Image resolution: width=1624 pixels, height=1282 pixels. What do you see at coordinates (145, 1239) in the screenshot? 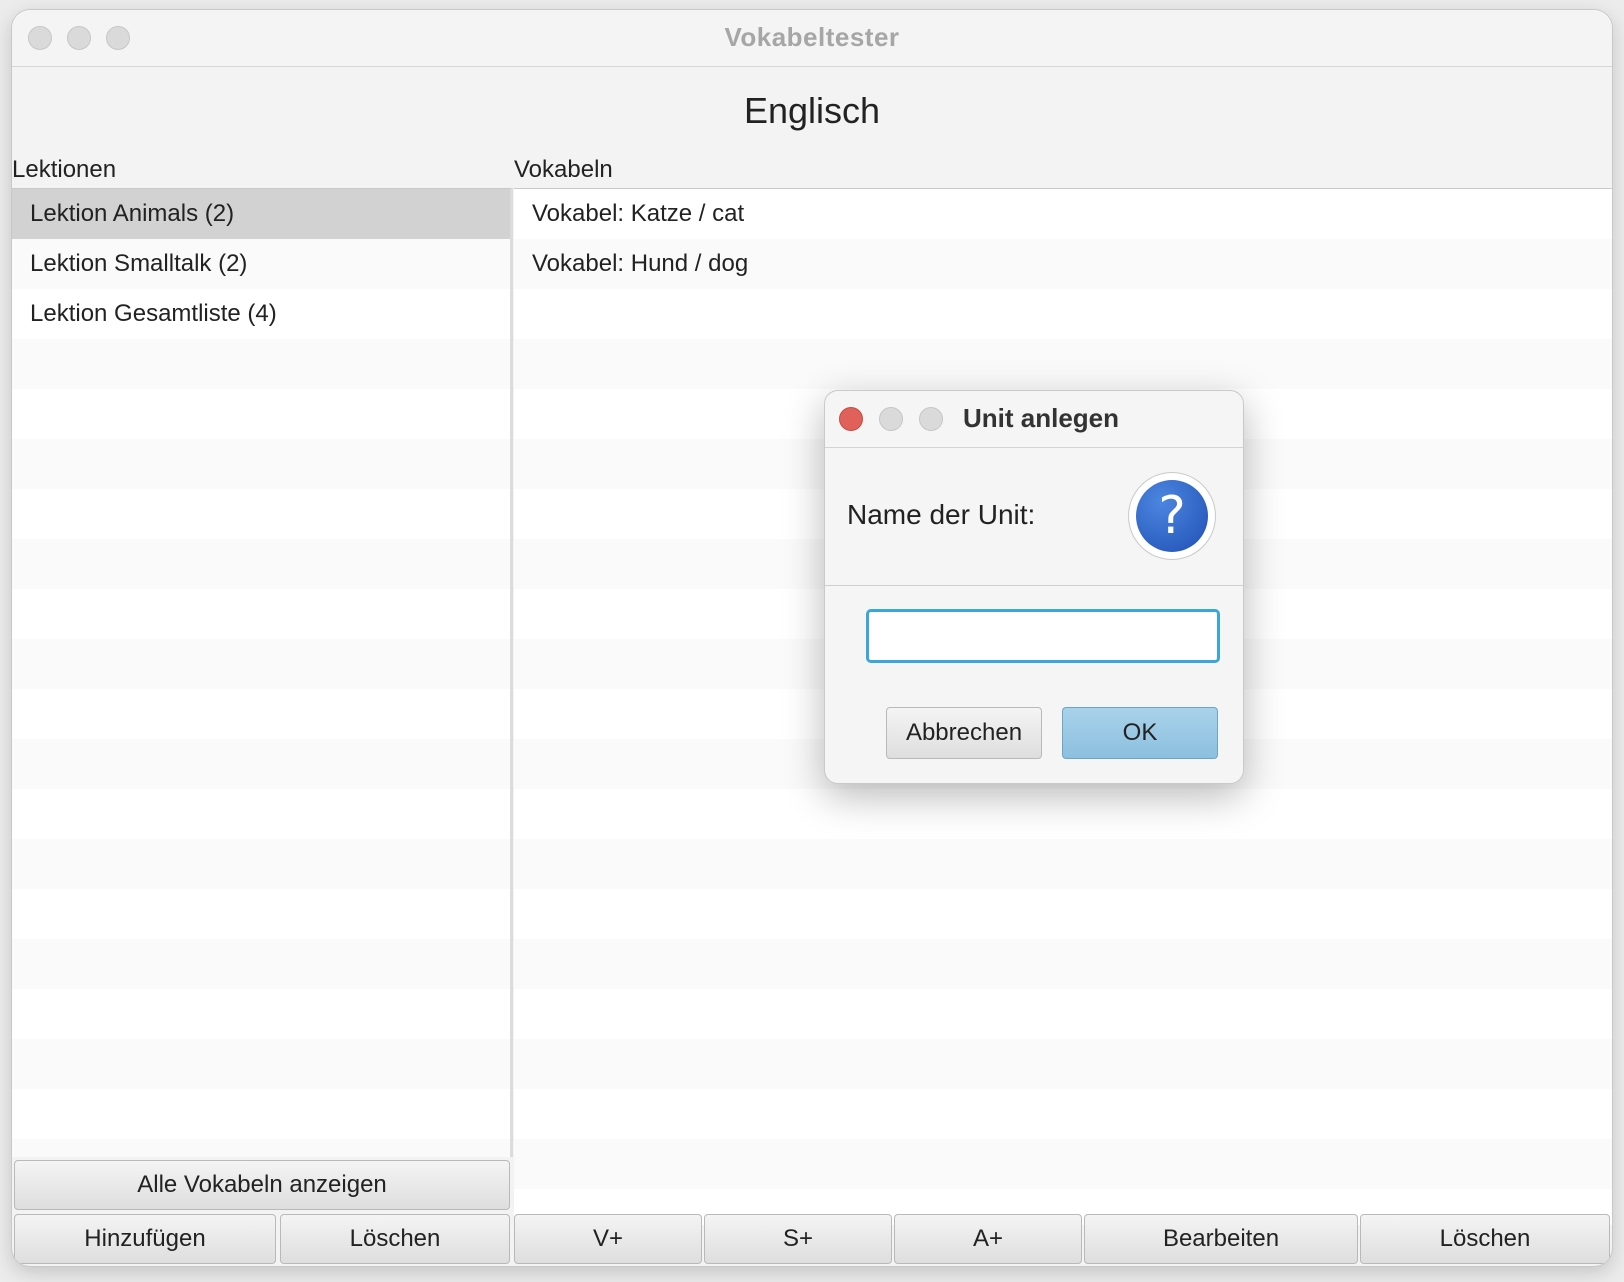
I see `add-lesson-button: Hinzufügen` at bounding box center [145, 1239].